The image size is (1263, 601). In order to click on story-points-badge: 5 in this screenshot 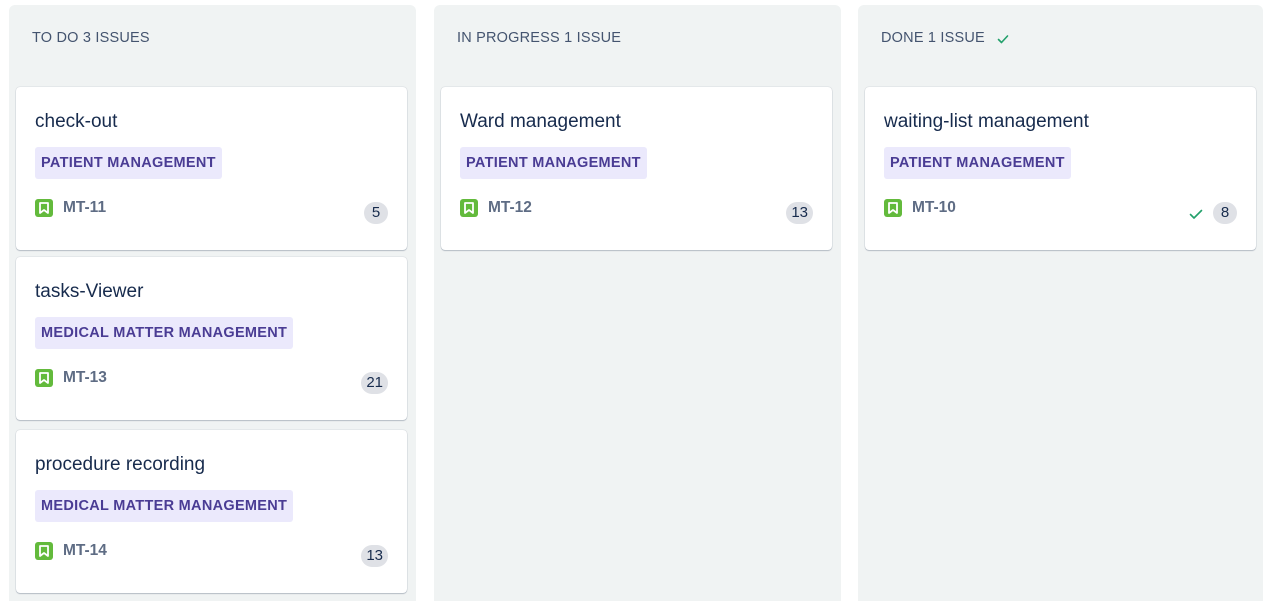, I will do `click(376, 213)`.